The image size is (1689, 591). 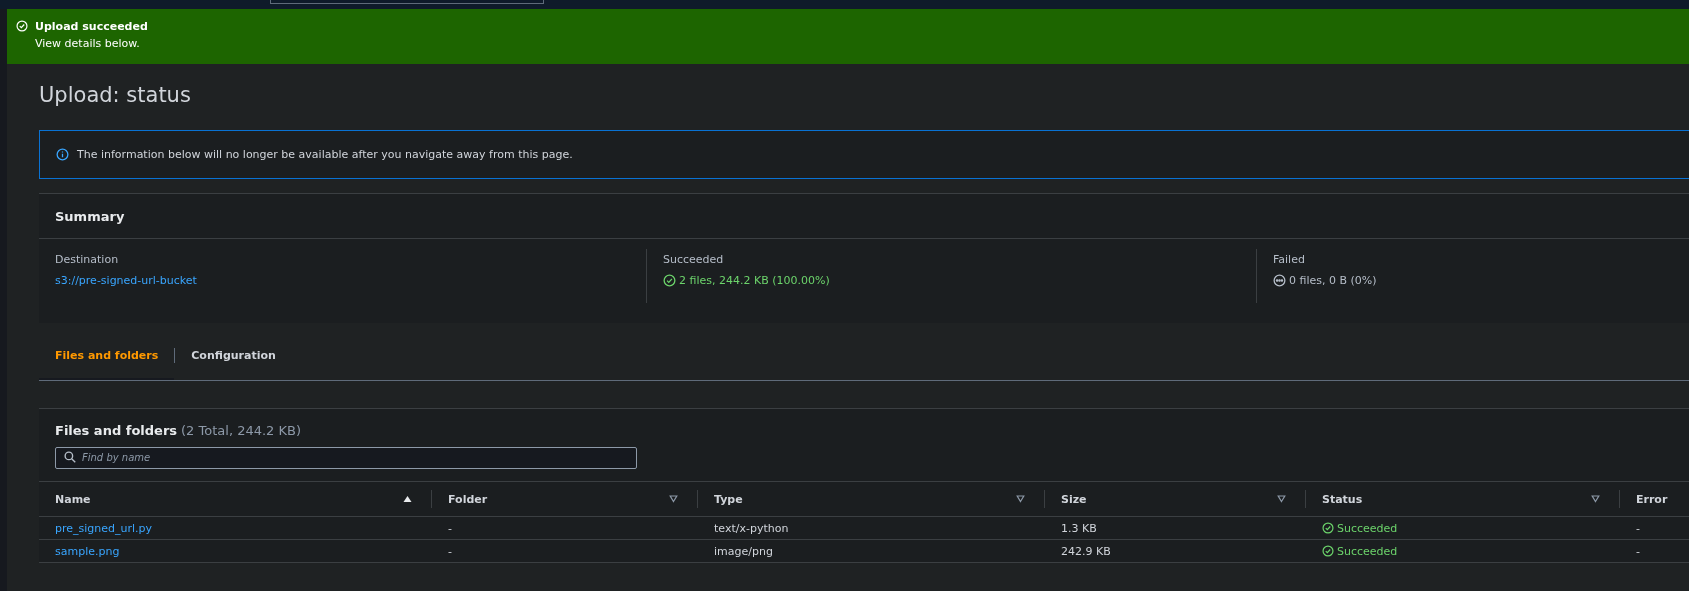 I want to click on info-icon, so click(x=62, y=154).